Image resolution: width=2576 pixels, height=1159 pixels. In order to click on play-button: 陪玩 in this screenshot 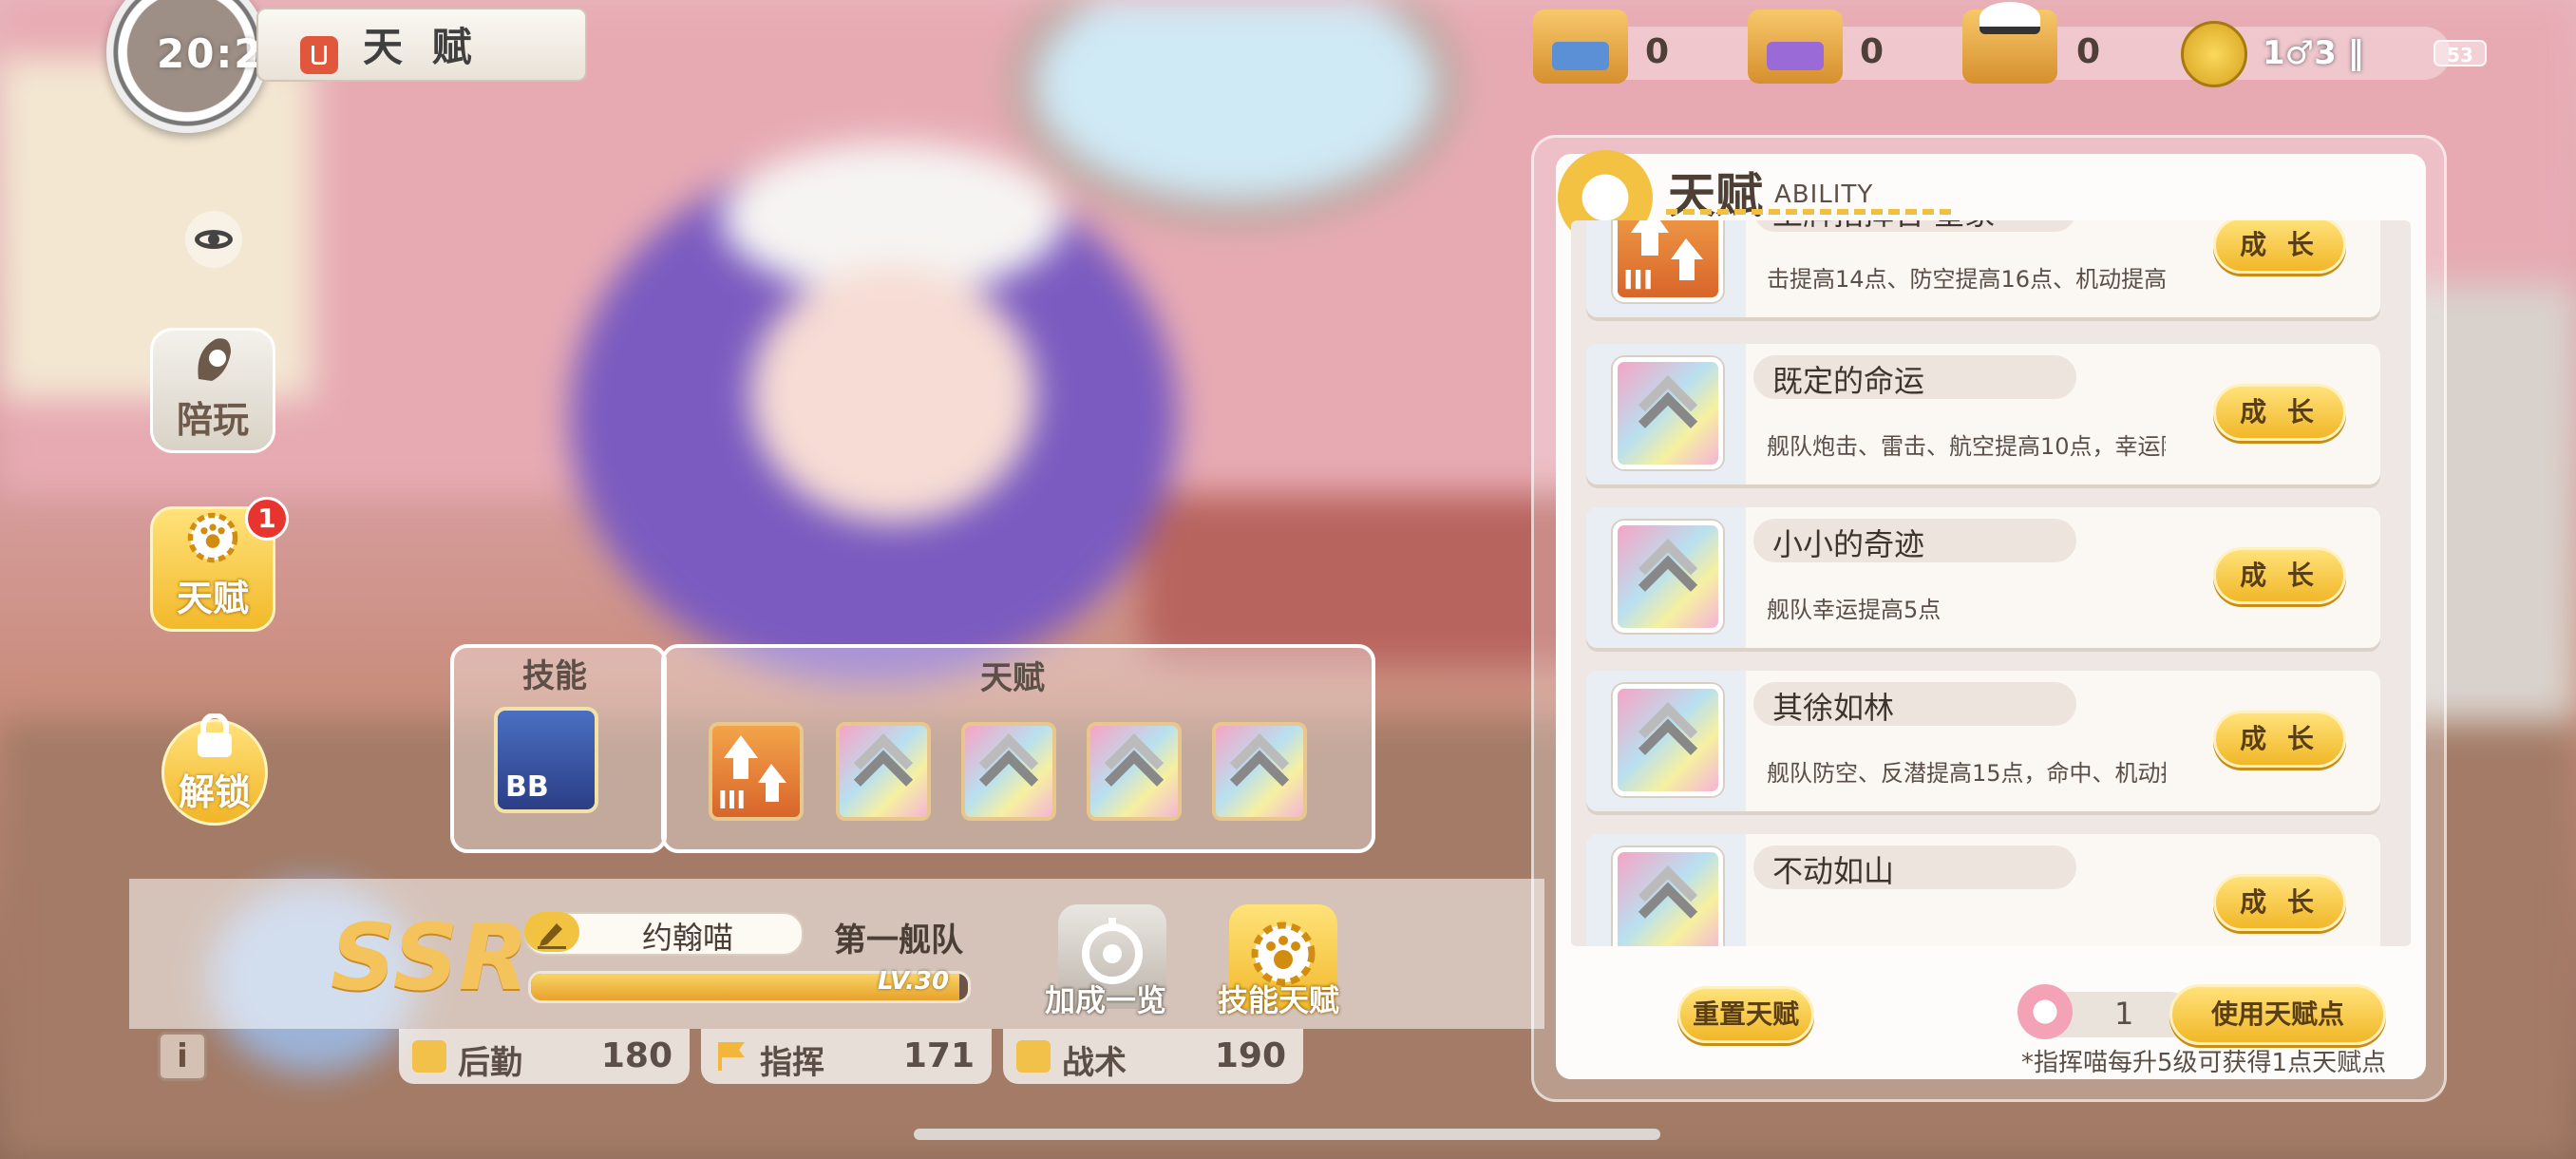, I will do `click(212, 390)`.